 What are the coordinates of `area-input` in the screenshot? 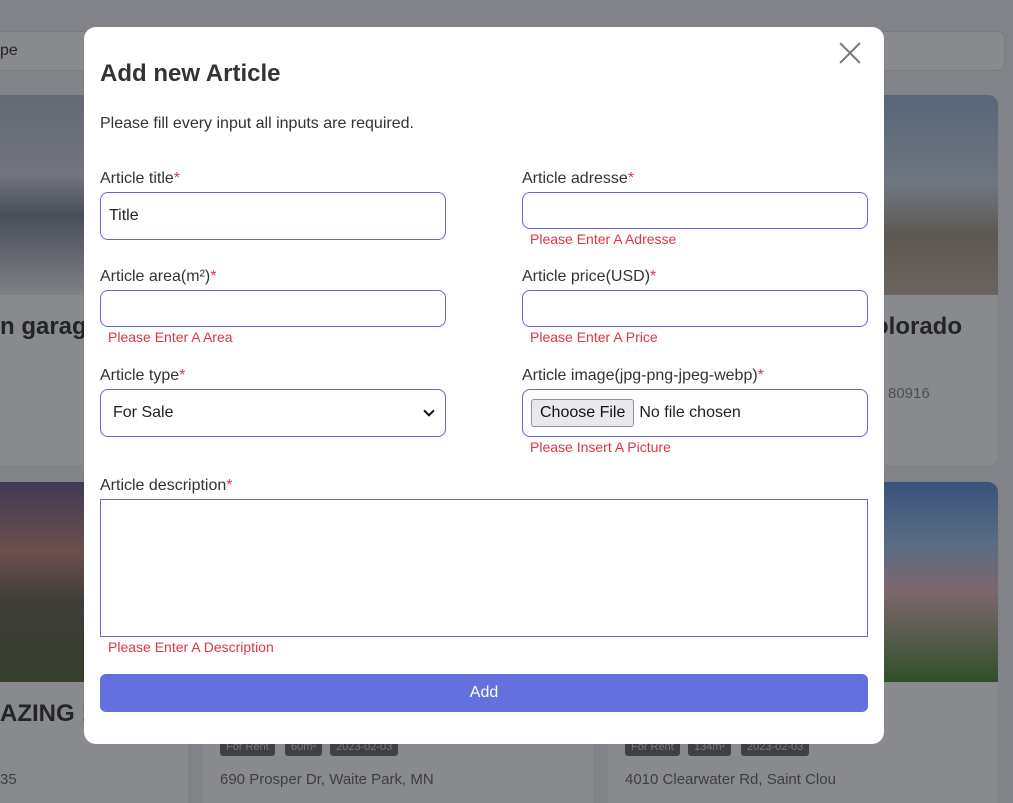 It's located at (273, 308).